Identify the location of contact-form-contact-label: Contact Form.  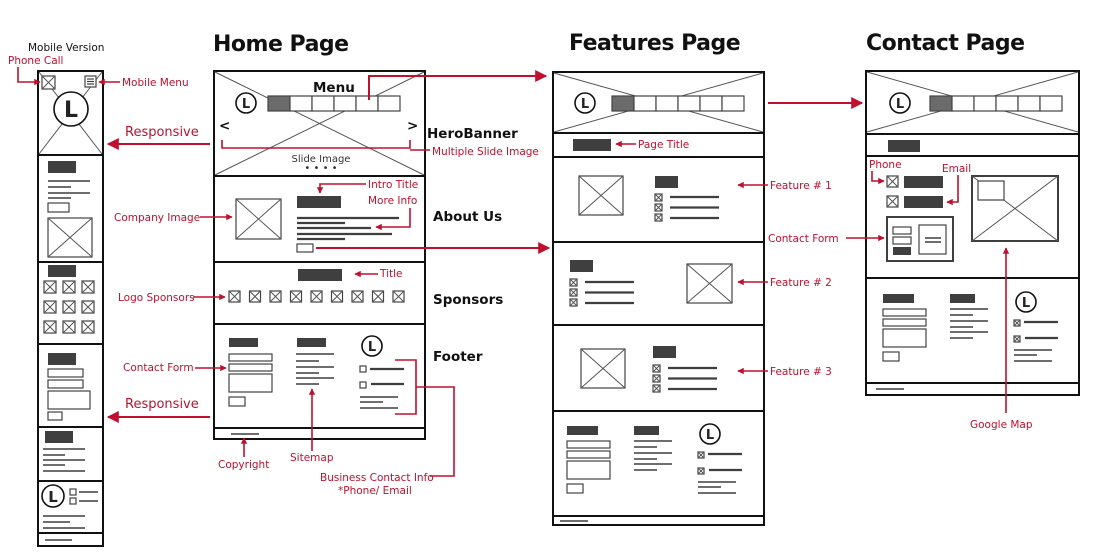
(803, 239).